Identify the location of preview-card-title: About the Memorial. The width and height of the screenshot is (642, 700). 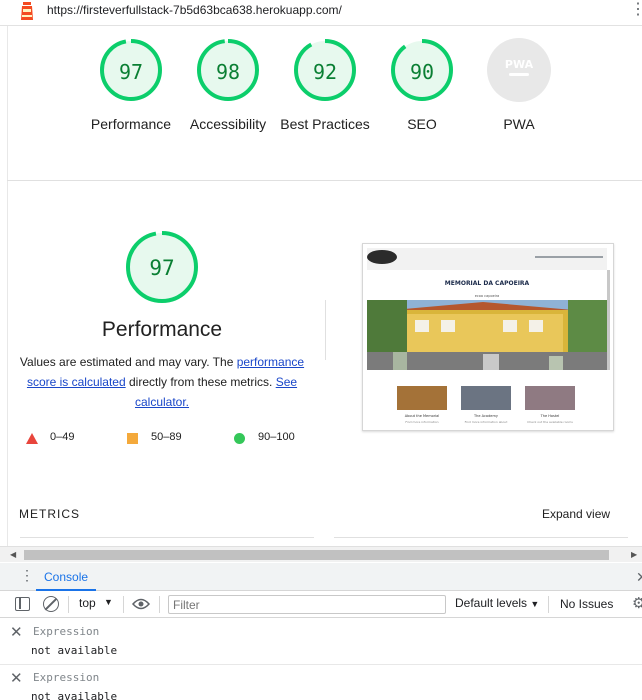
(422, 416).